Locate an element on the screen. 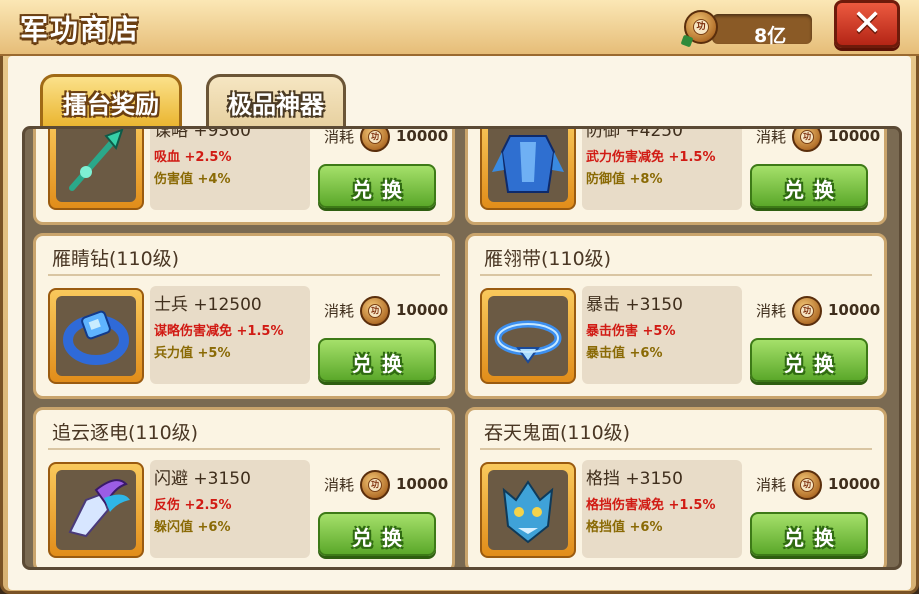 This screenshot has height=594, width=919. stat-main: 谋略 +9360 is located at coordinates (202, 133).